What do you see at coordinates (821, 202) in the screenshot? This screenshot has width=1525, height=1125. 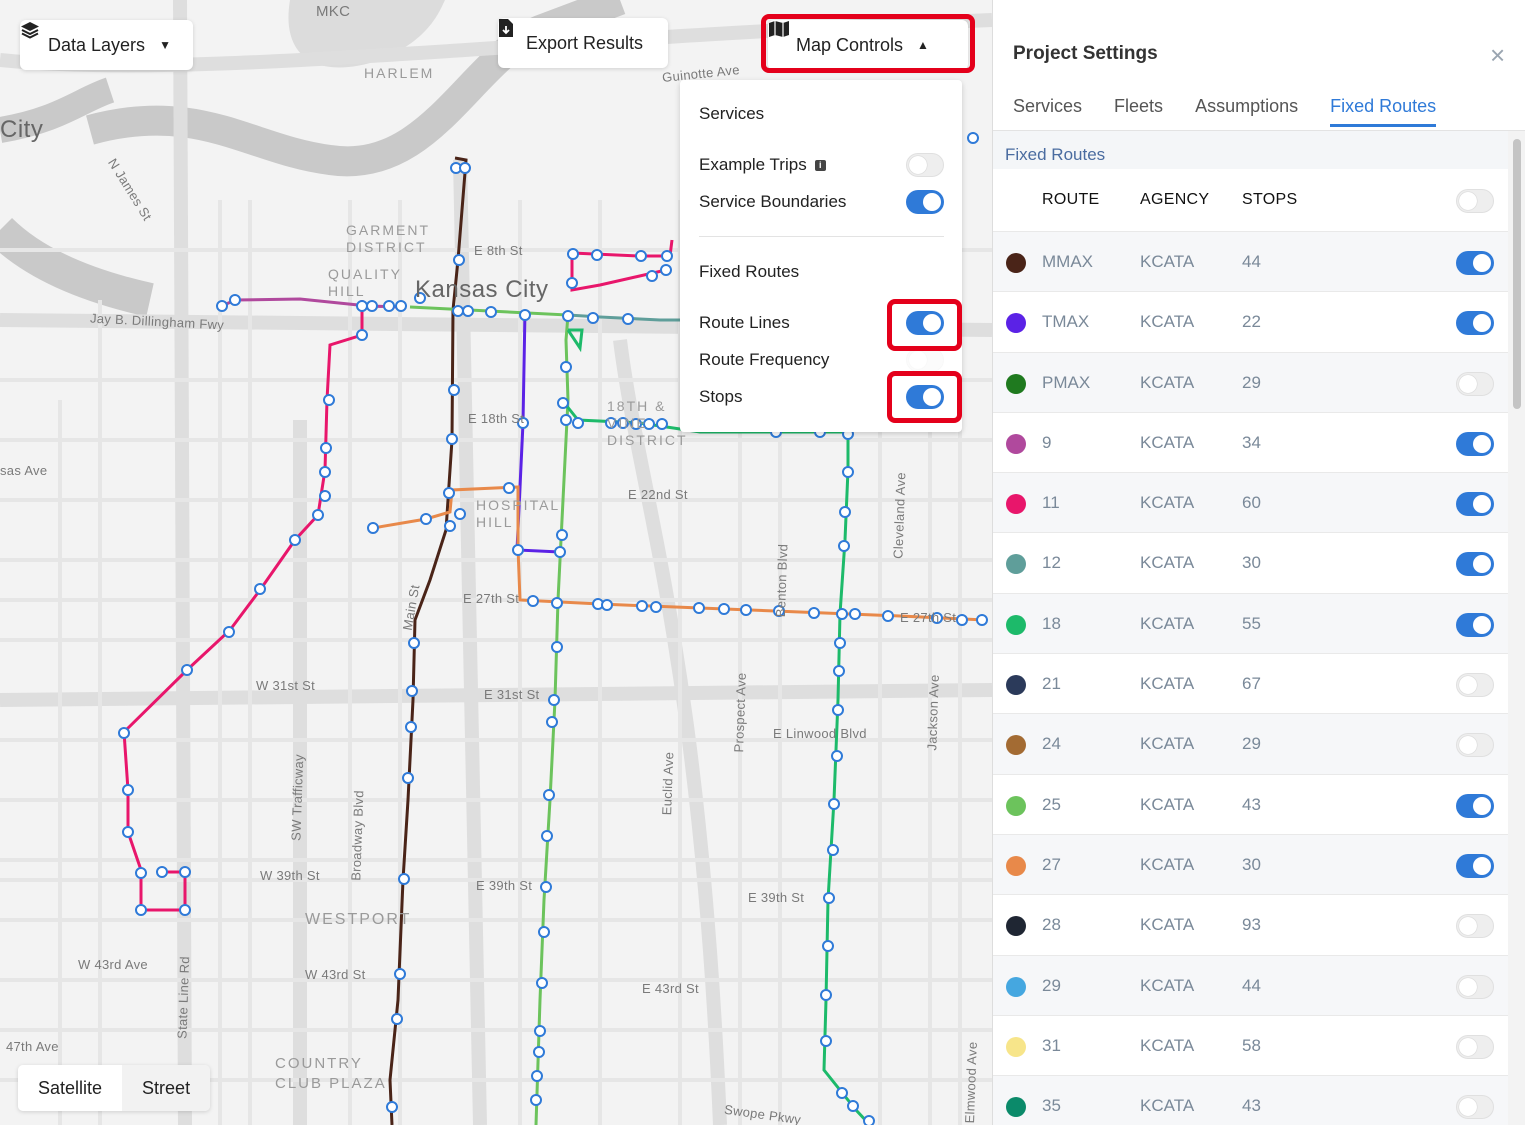 I see `service-boundaries-row: Service Boundaries` at bounding box center [821, 202].